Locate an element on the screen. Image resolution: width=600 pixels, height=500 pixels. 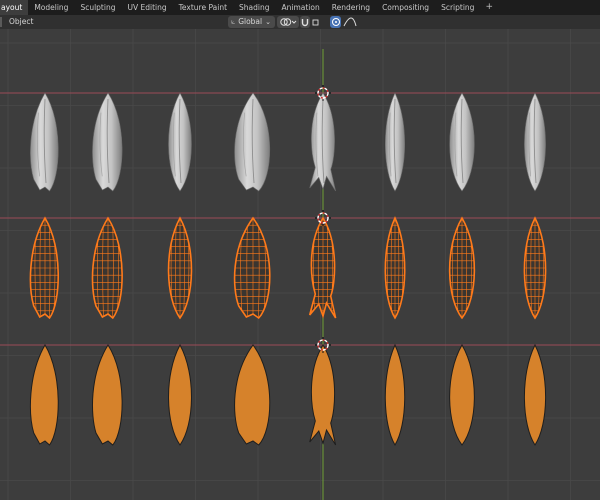
proportional-edit-toggle is located at coordinates (335, 22).